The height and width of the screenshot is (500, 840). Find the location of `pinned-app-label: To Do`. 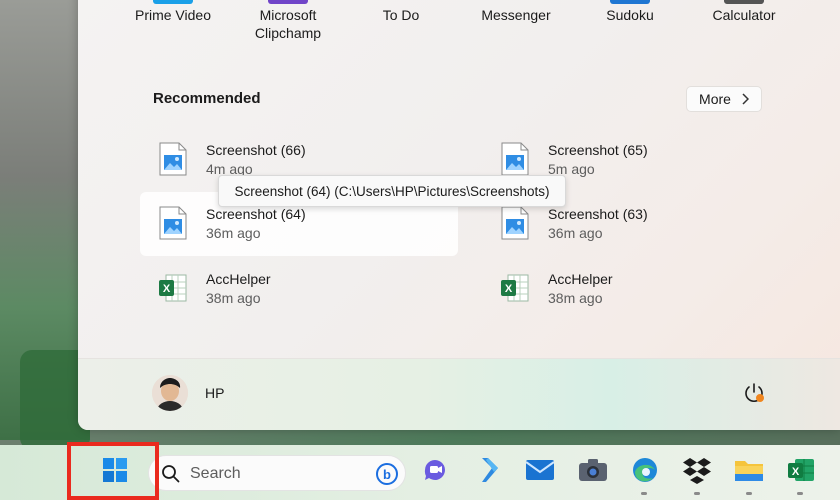

pinned-app-label: To Do is located at coordinates (401, 15).